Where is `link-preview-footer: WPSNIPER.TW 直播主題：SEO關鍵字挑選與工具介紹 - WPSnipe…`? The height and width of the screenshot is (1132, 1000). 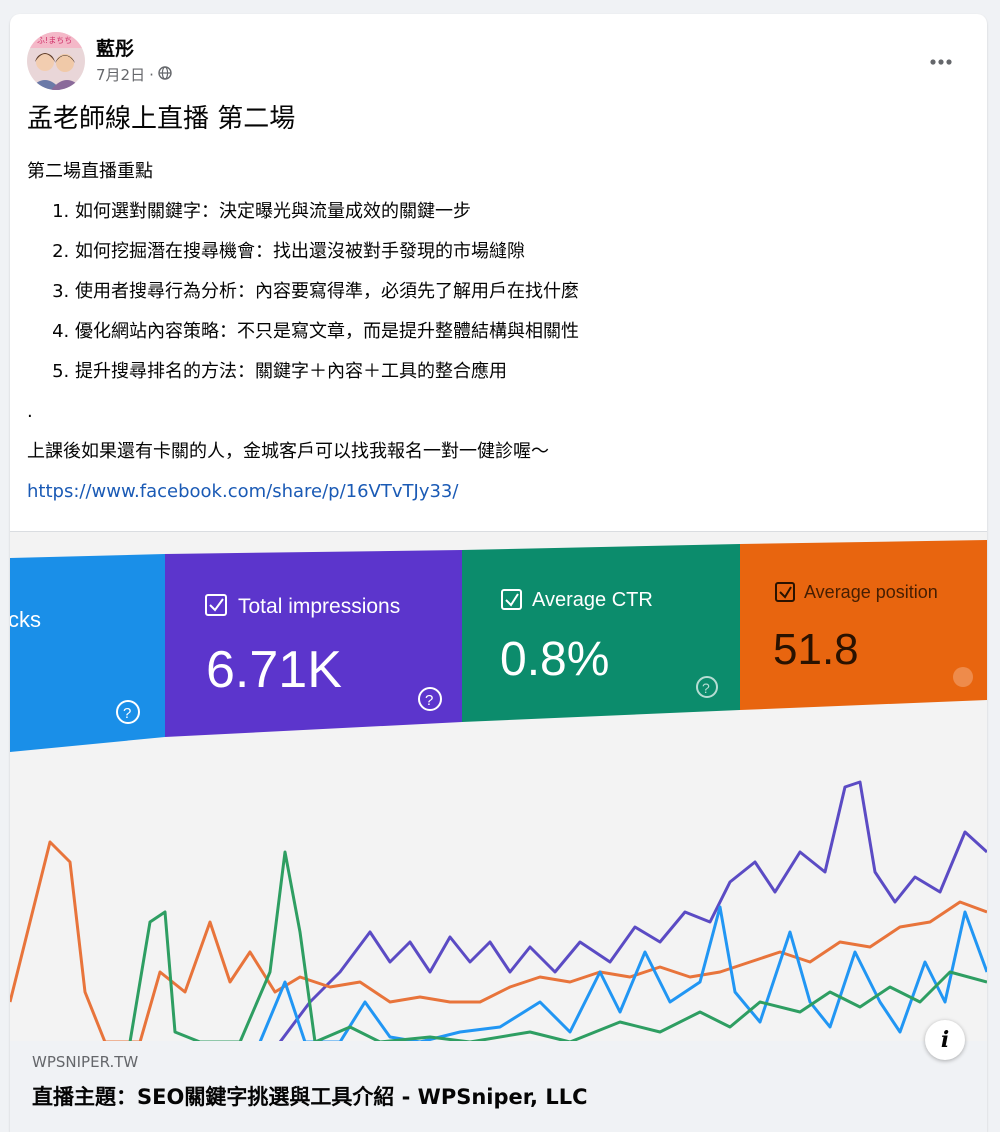
link-preview-footer: WPSNIPER.TW 直播主題：SEO關鍵字挑選與工具介紹 - WPSnipe… is located at coordinates (498, 1086).